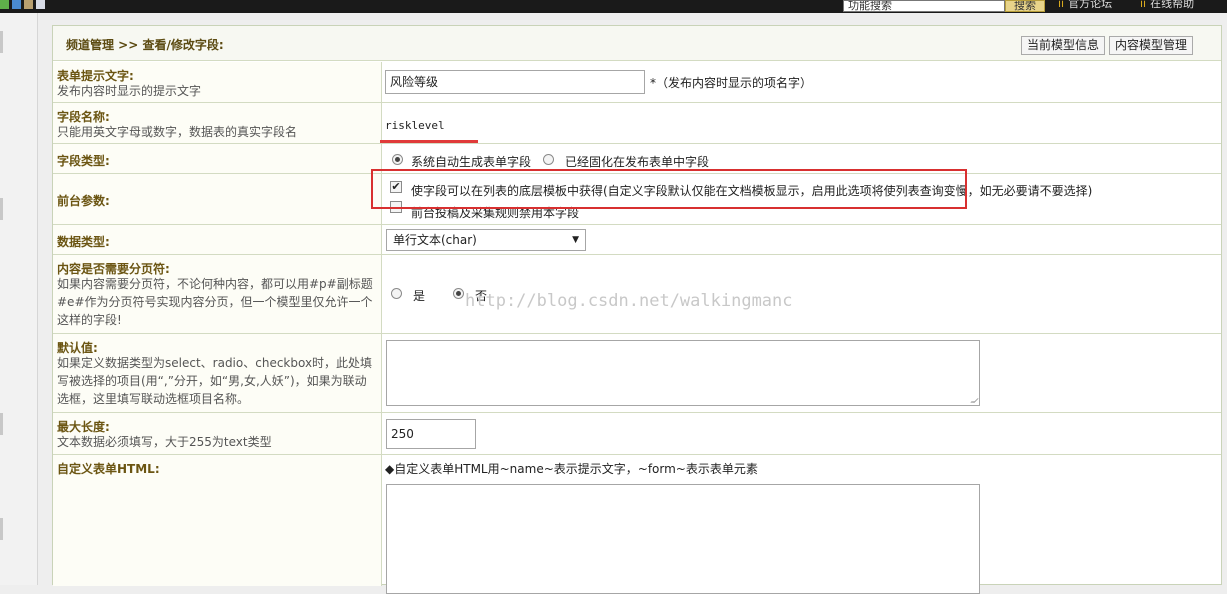 This screenshot has width=1227, height=594. Describe the element at coordinates (637, 43) in the screenshot. I see `panel-header: 频道管理 >> 查看/修改字段: 当前模型信息 内容模型管理` at that location.